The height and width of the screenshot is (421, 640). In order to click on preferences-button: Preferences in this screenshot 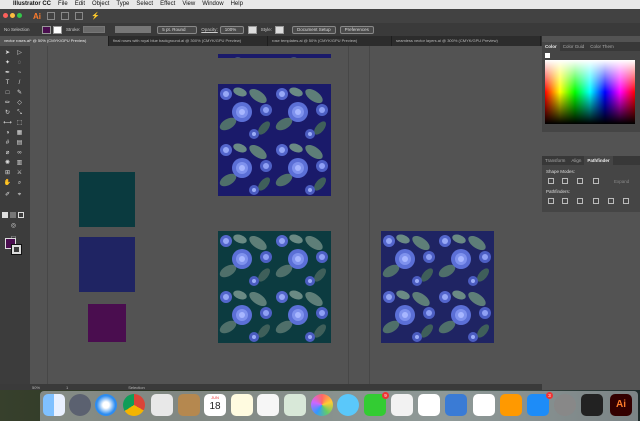, I will do `click(356, 29)`.